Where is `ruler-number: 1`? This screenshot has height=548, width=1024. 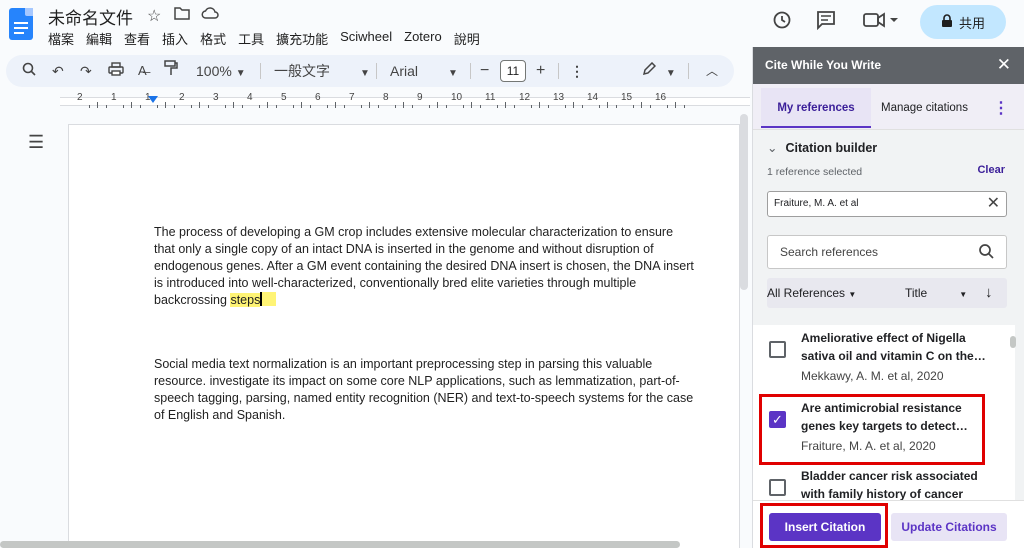 ruler-number: 1 is located at coordinates (114, 97).